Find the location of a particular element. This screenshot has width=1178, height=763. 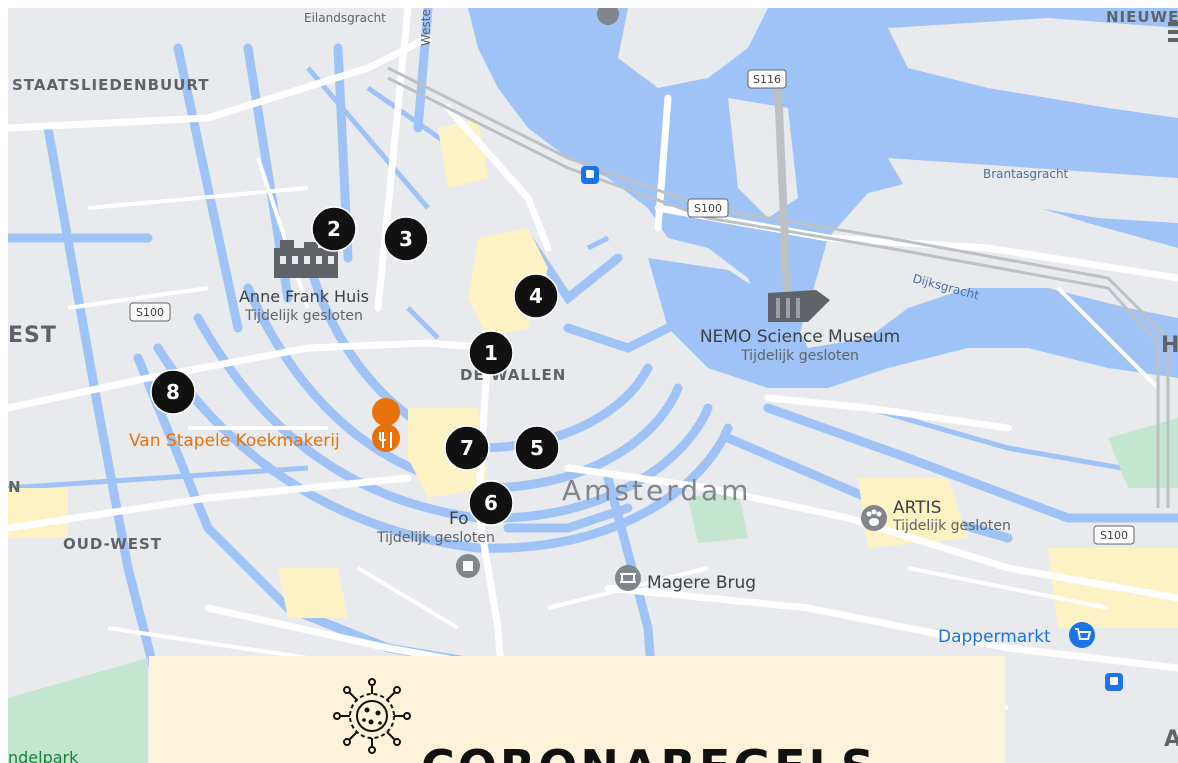

city-name: Amsterdam is located at coordinates (656, 490).